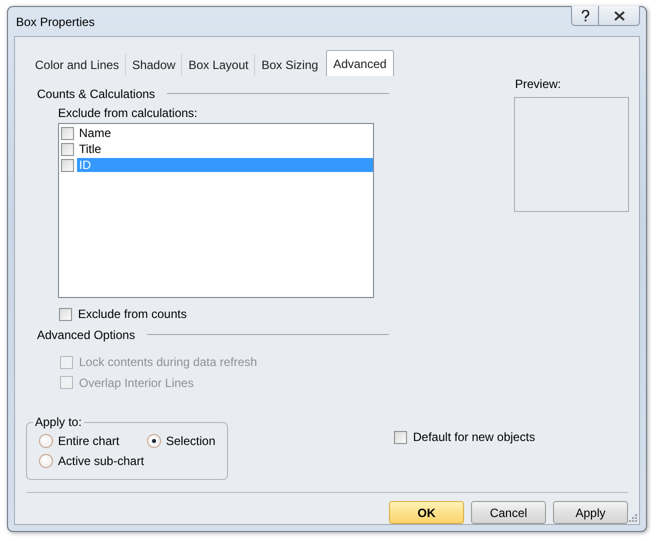 This screenshot has height=541, width=658. I want to click on help-button, so click(585, 16).